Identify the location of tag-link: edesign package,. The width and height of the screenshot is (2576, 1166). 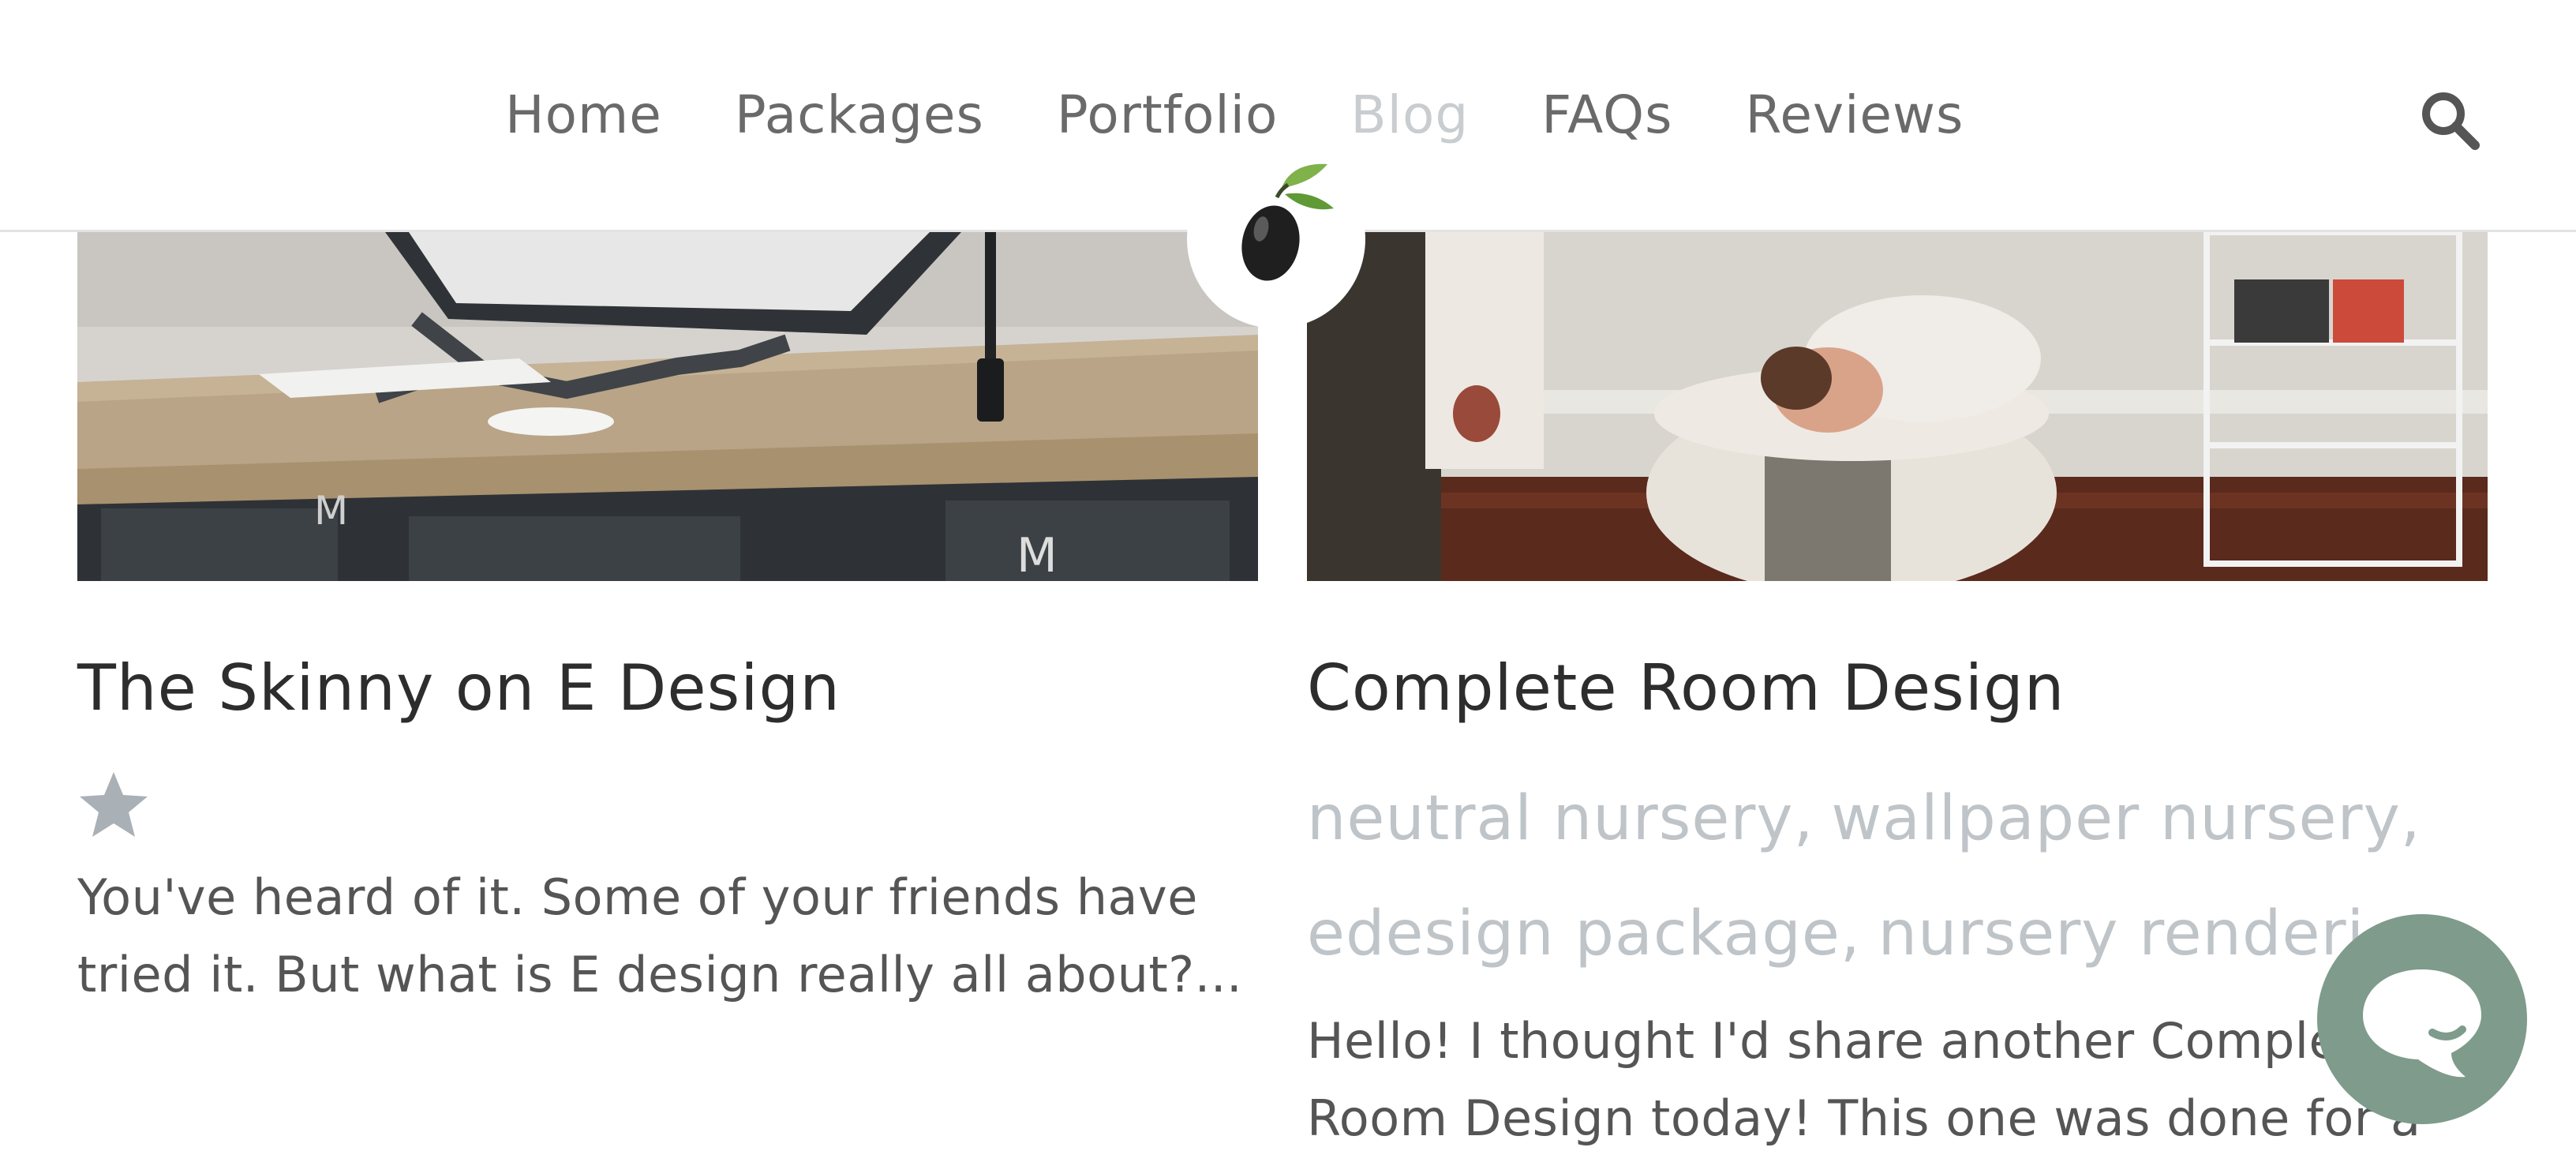
(1584, 934).